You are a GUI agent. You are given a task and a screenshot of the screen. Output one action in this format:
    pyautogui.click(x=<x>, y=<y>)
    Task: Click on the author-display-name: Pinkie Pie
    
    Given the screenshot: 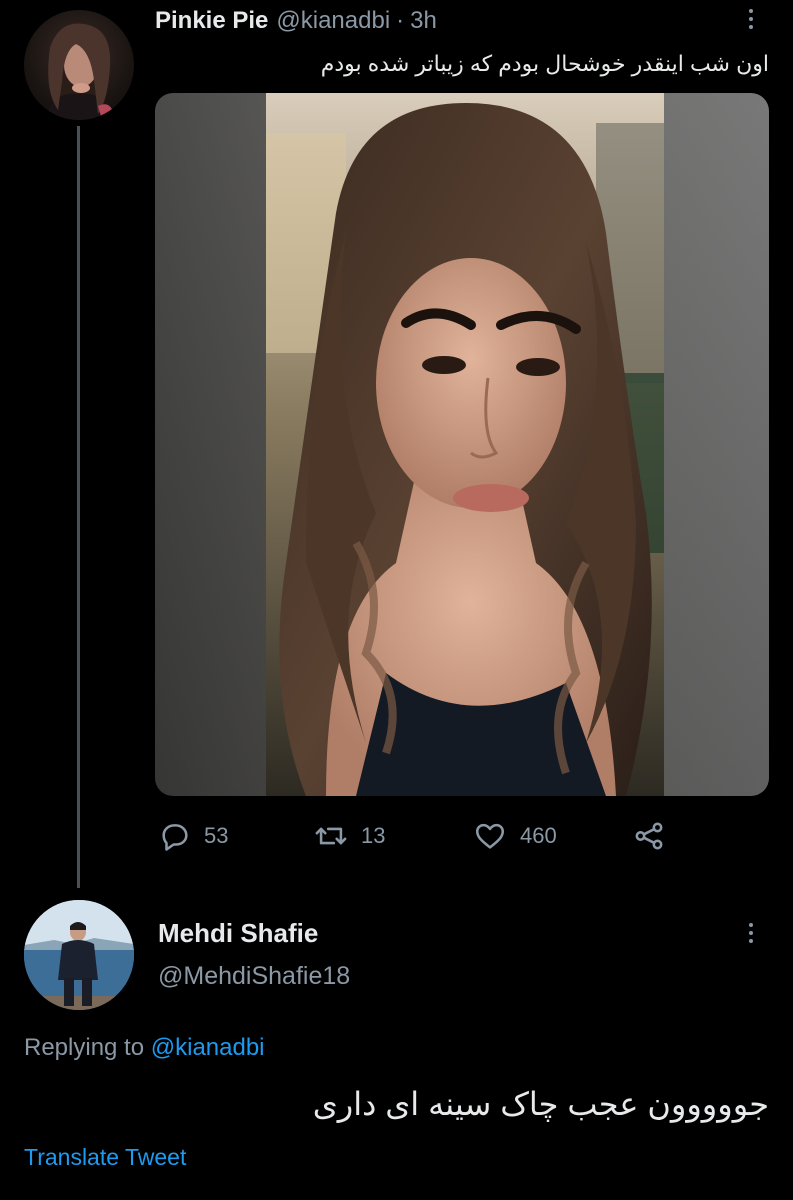 What is the action you would take?
    pyautogui.click(x=211, y=21)
    